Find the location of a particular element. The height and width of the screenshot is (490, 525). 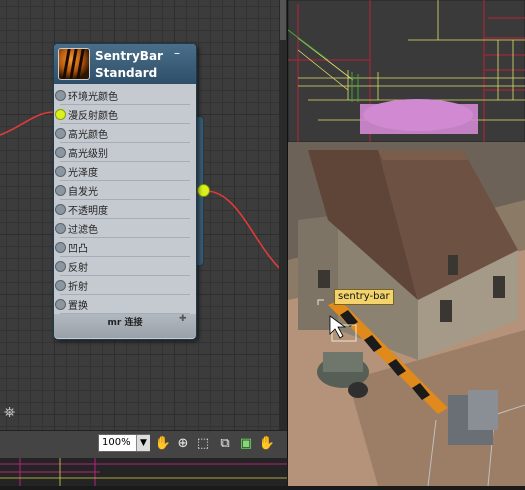

node-slot-bump: 凹凸 is located at coordinates (122, 247).